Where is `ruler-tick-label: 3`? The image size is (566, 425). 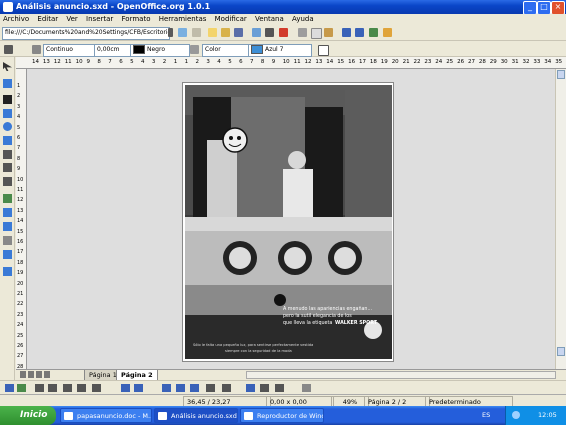
ruler-tick-label: 3 is located at coordinates (153, 62).